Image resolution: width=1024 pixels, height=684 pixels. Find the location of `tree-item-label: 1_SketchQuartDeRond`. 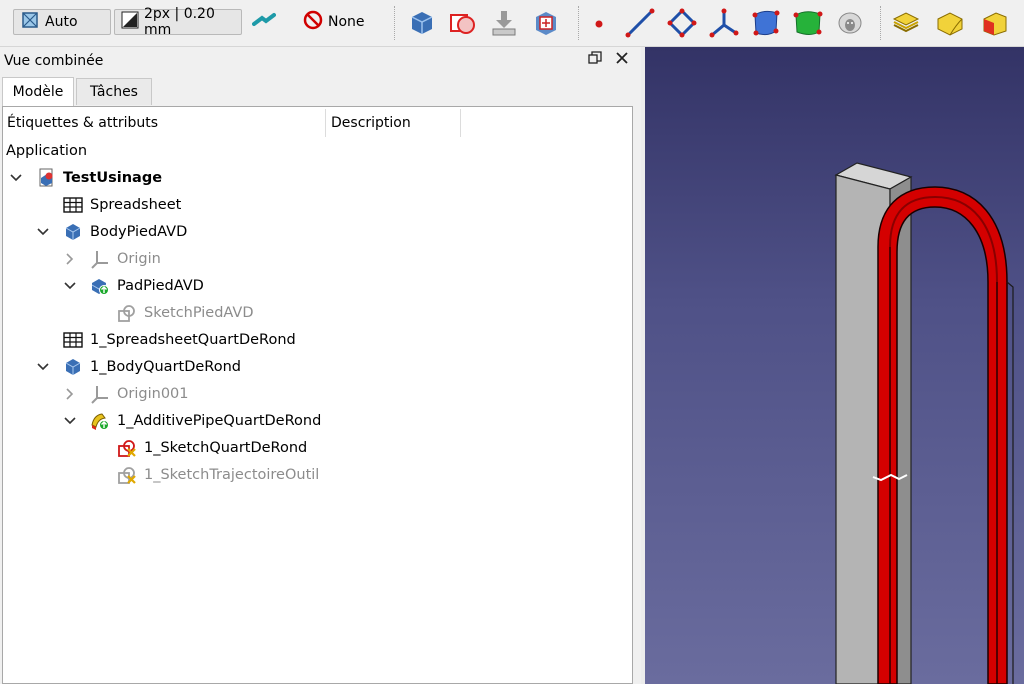

tree-item-label: 1_SketchQuartDeRond is located at coordinates (226, 447).